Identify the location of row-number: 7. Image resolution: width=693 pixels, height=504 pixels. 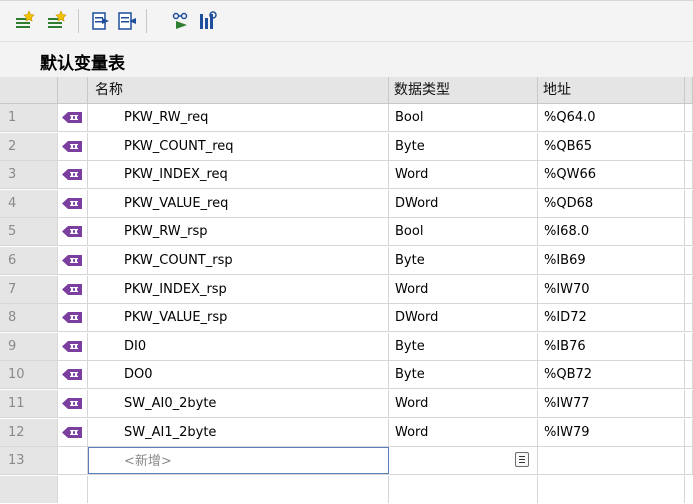
(29, 289).